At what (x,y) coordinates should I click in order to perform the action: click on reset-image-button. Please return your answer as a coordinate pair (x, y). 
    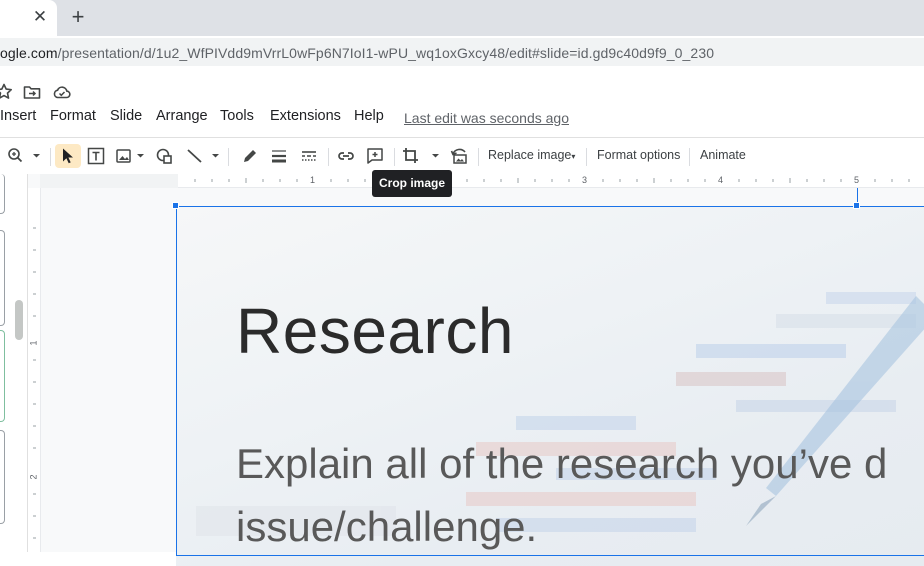
    Looking at the image, I should click on (459, 156).